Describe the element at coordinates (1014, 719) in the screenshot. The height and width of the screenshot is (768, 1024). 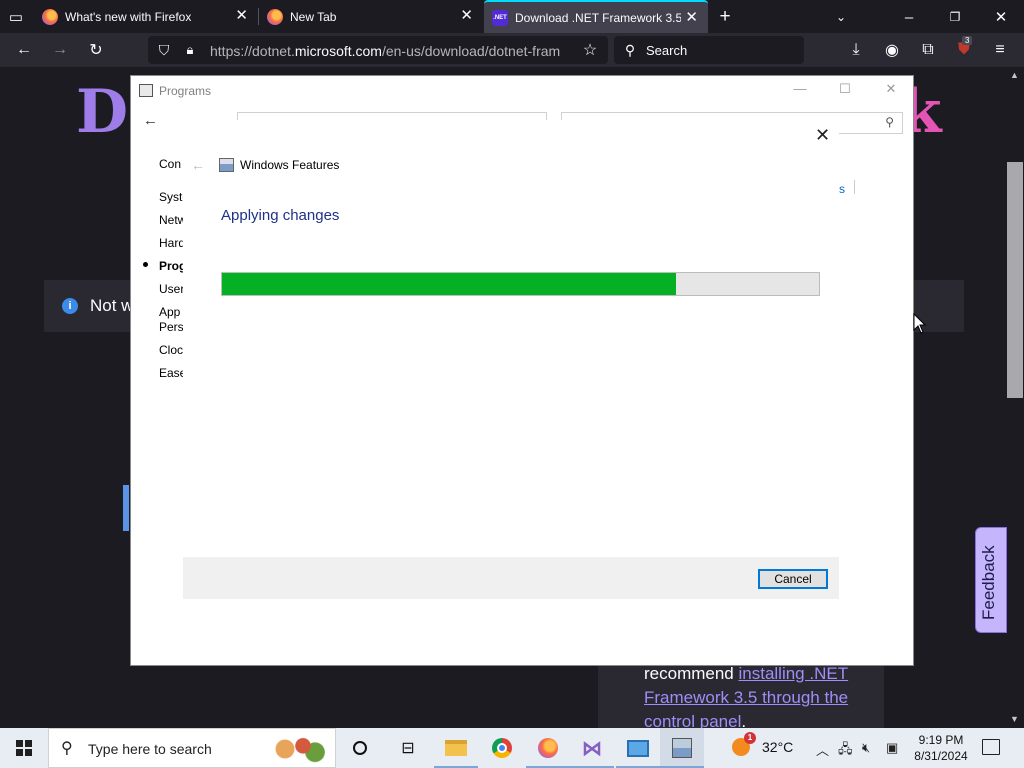
I see `scroll-down-icon: ▼` at that location.